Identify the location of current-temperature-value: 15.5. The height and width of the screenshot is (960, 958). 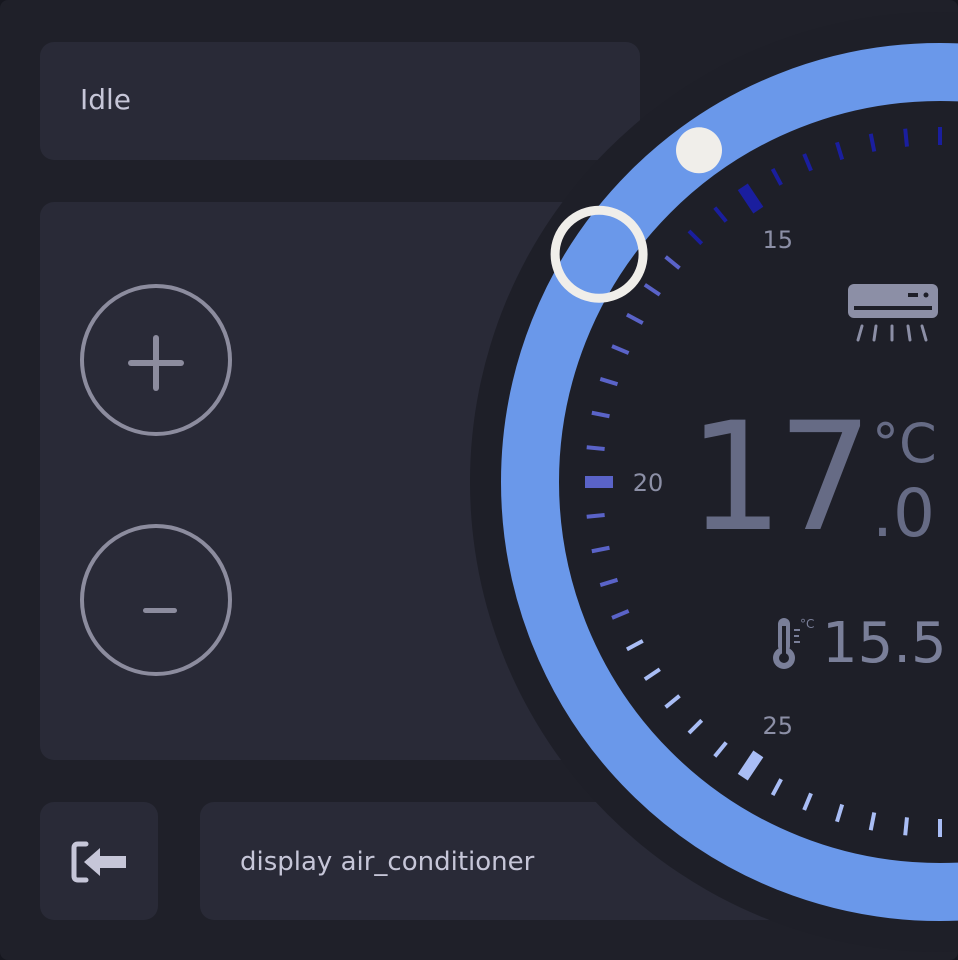
(884, 643).